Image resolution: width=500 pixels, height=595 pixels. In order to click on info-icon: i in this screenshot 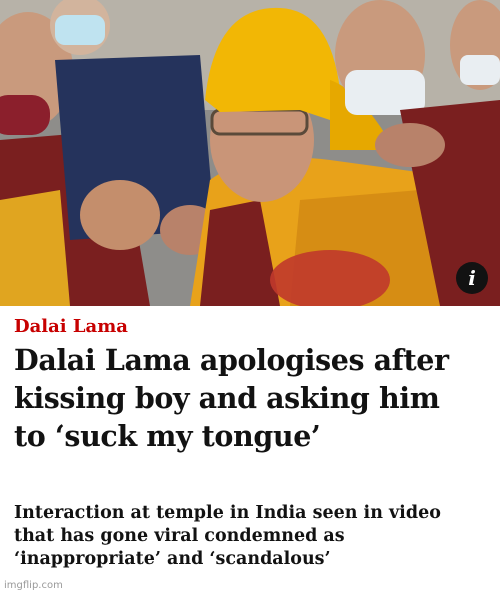, I will do `click(472, 278)`.